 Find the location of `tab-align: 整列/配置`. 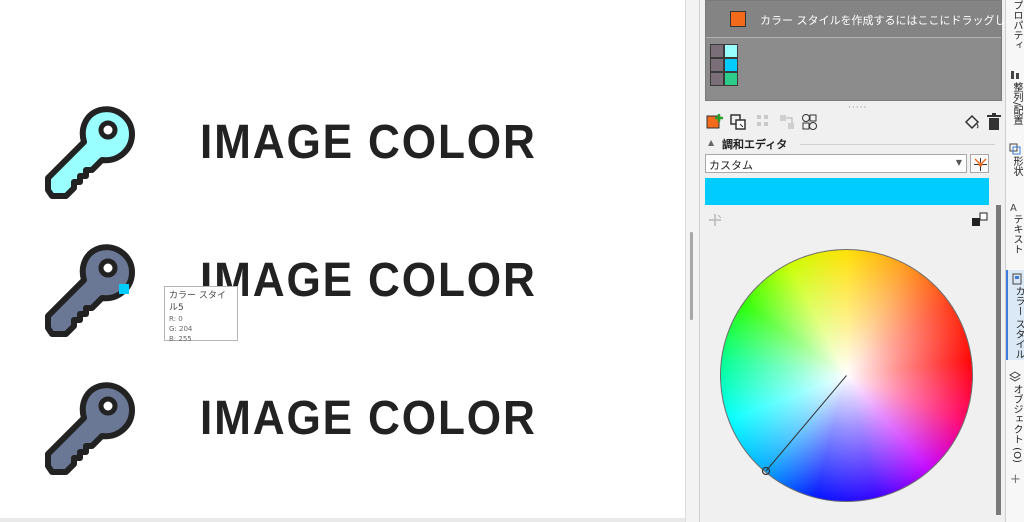

tab-align: 整列/配置 is located at coordinates (1015, 99).